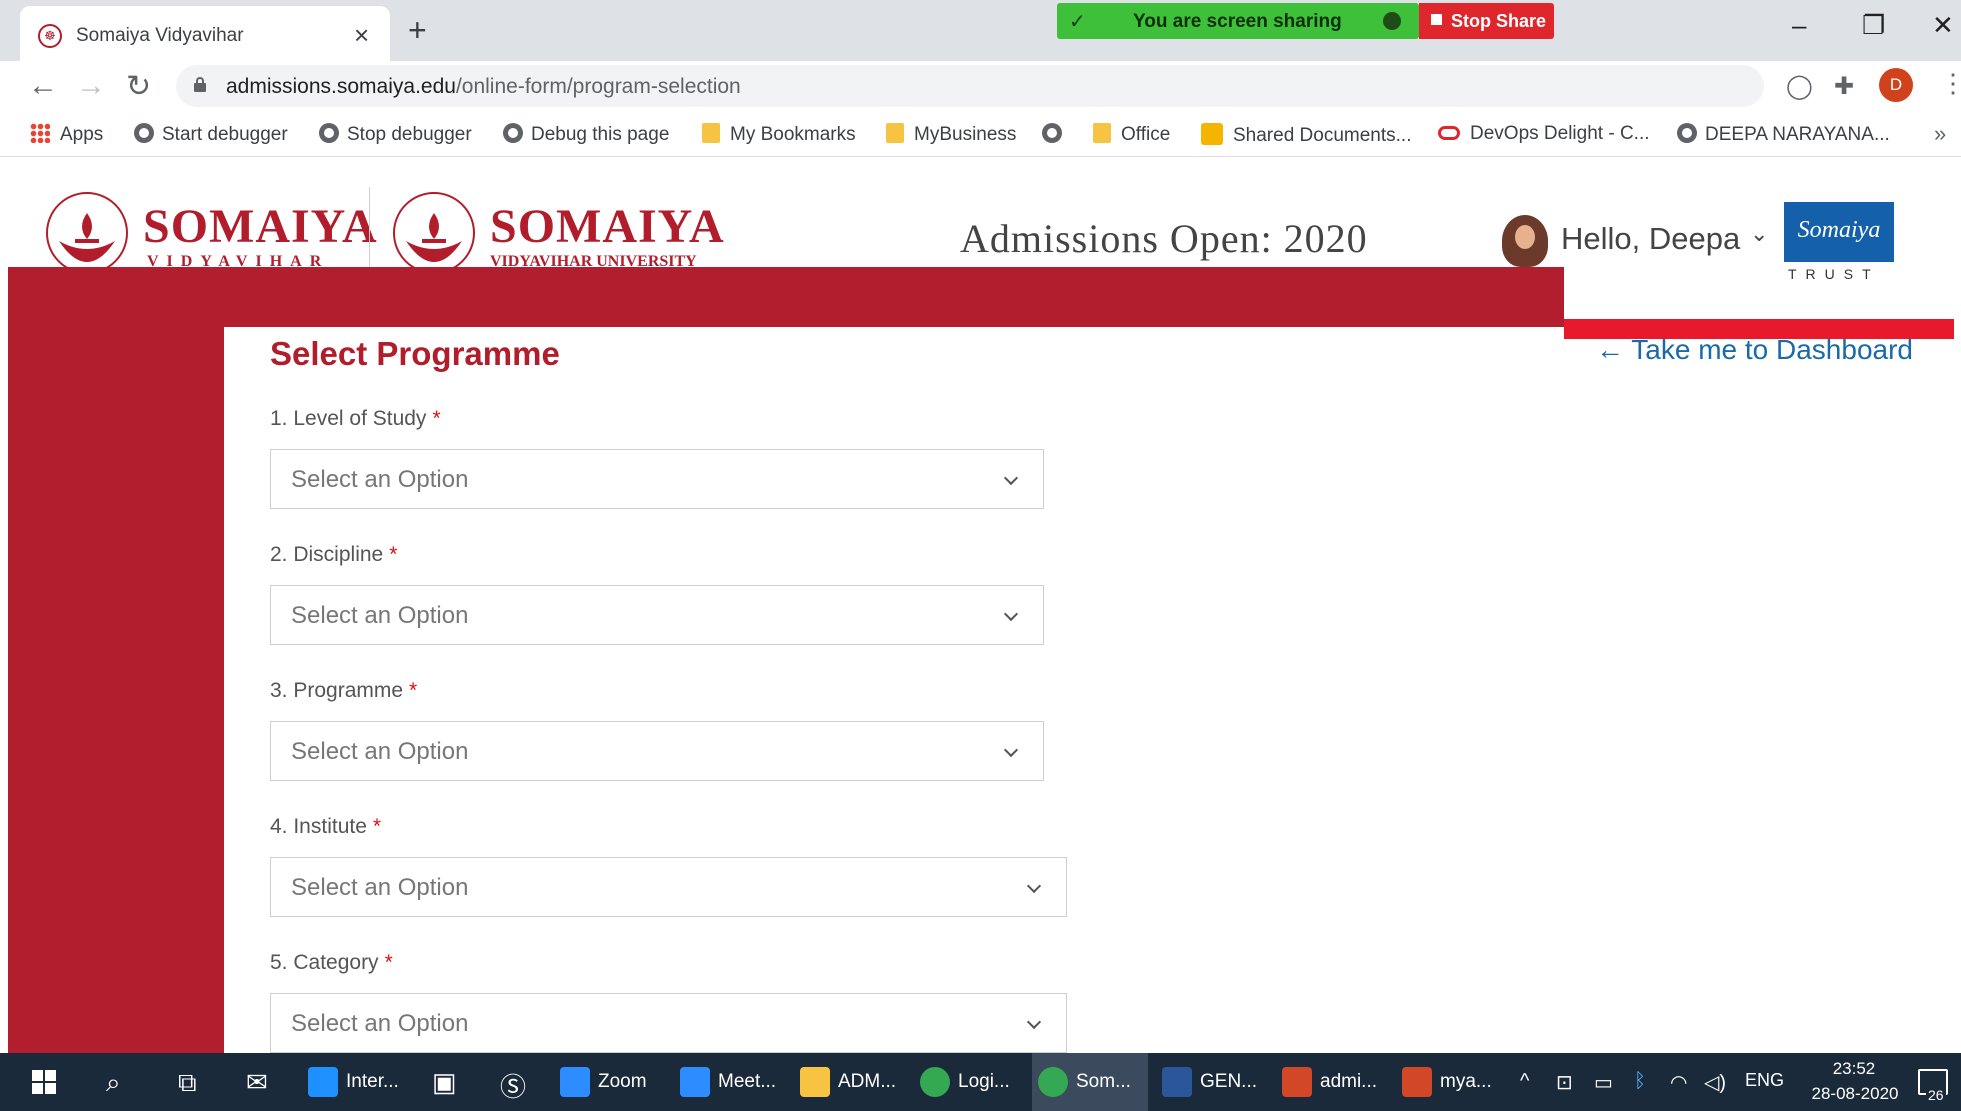 Image resolution: width=1961 pixels, height=1111 pixels. I want to click on taskbar-app-label: Zoom, so click(622, 1081).